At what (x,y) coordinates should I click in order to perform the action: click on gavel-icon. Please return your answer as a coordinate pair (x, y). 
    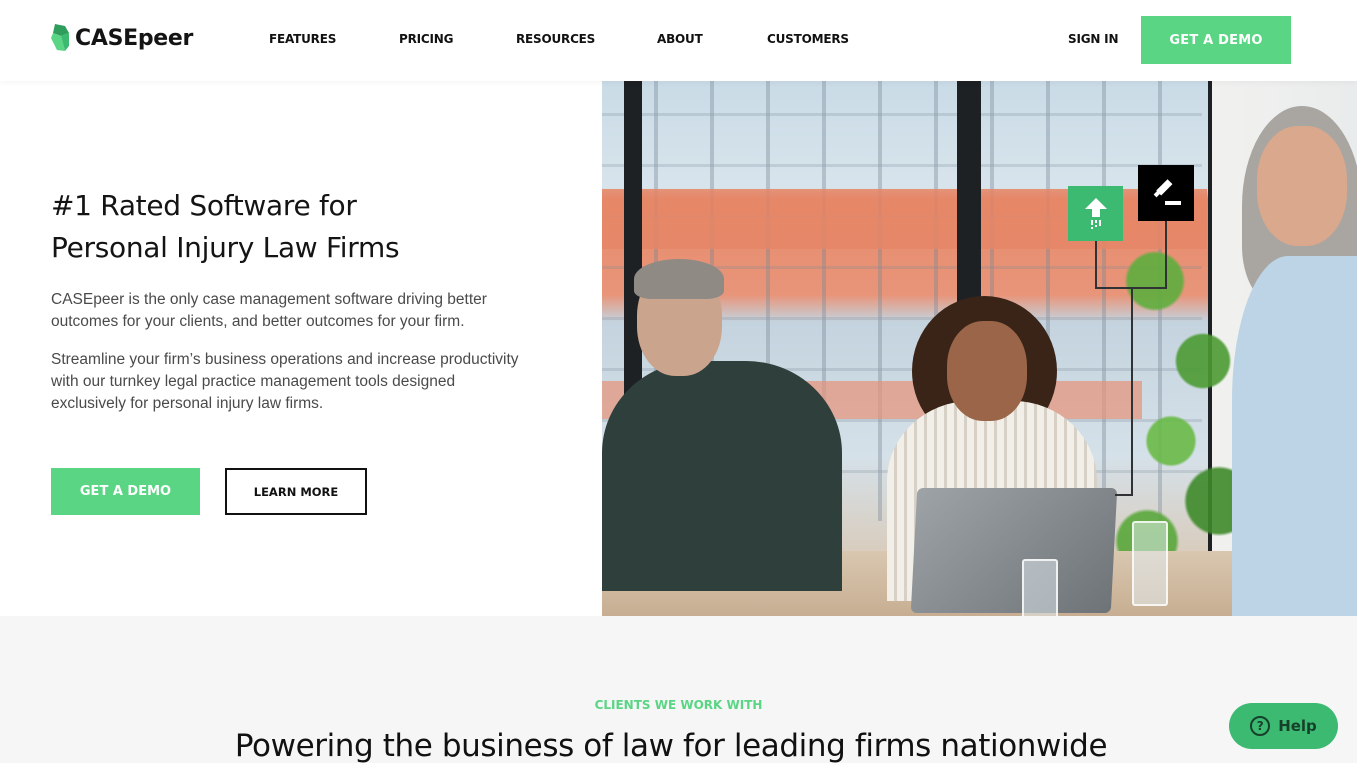
    Looking at the image, I should click on (1166, 193).